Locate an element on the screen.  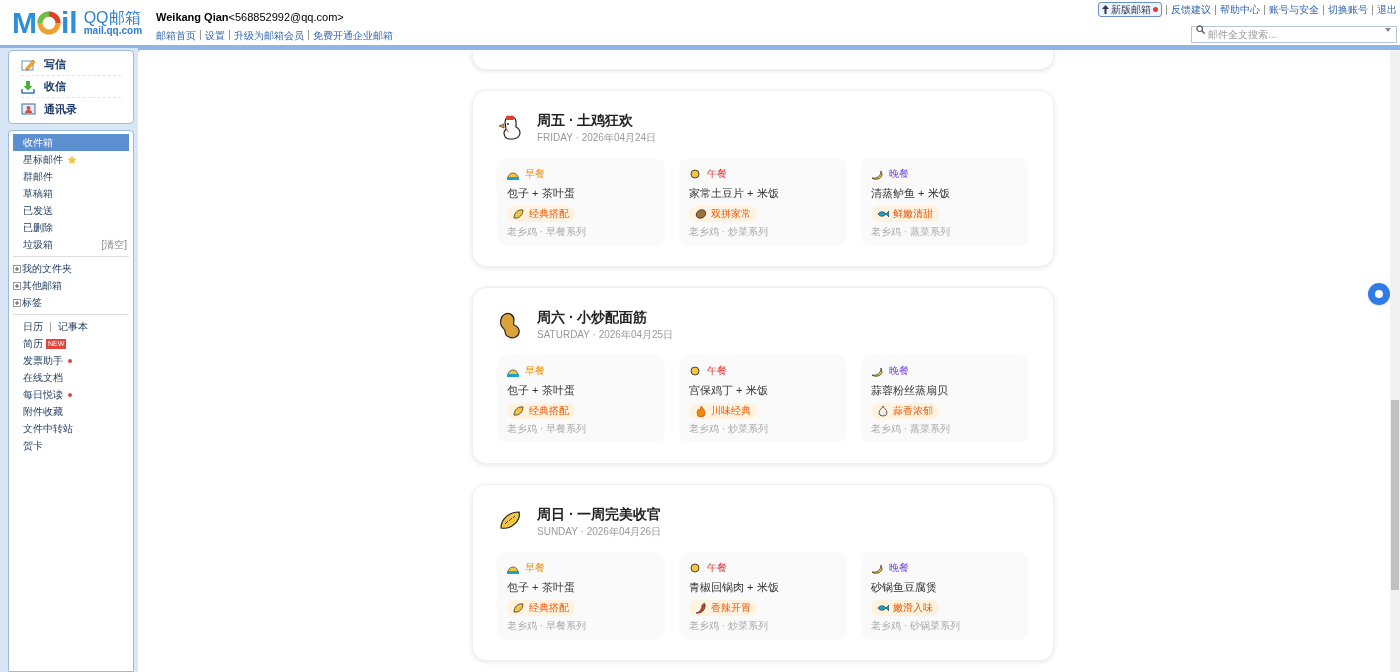
logo-ring-icon is located at coordinates (49, 22).